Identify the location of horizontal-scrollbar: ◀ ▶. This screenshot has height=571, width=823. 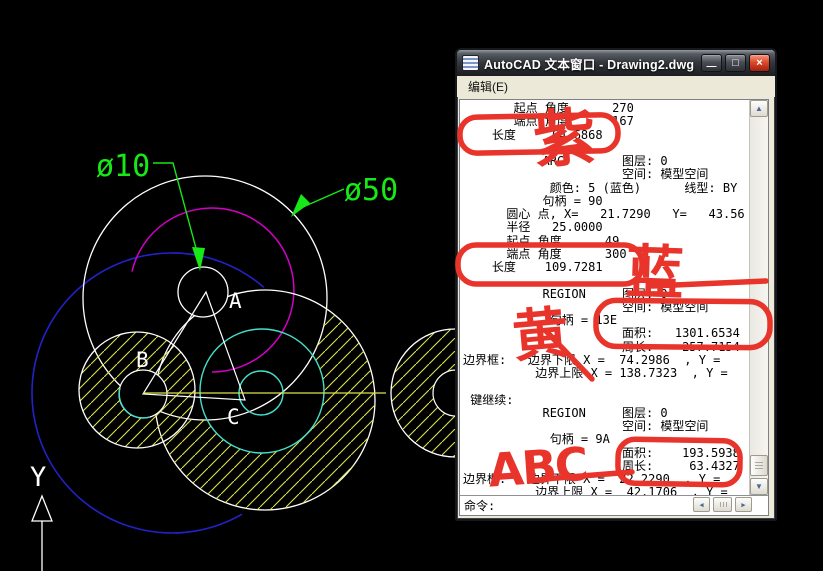
(722, 504).